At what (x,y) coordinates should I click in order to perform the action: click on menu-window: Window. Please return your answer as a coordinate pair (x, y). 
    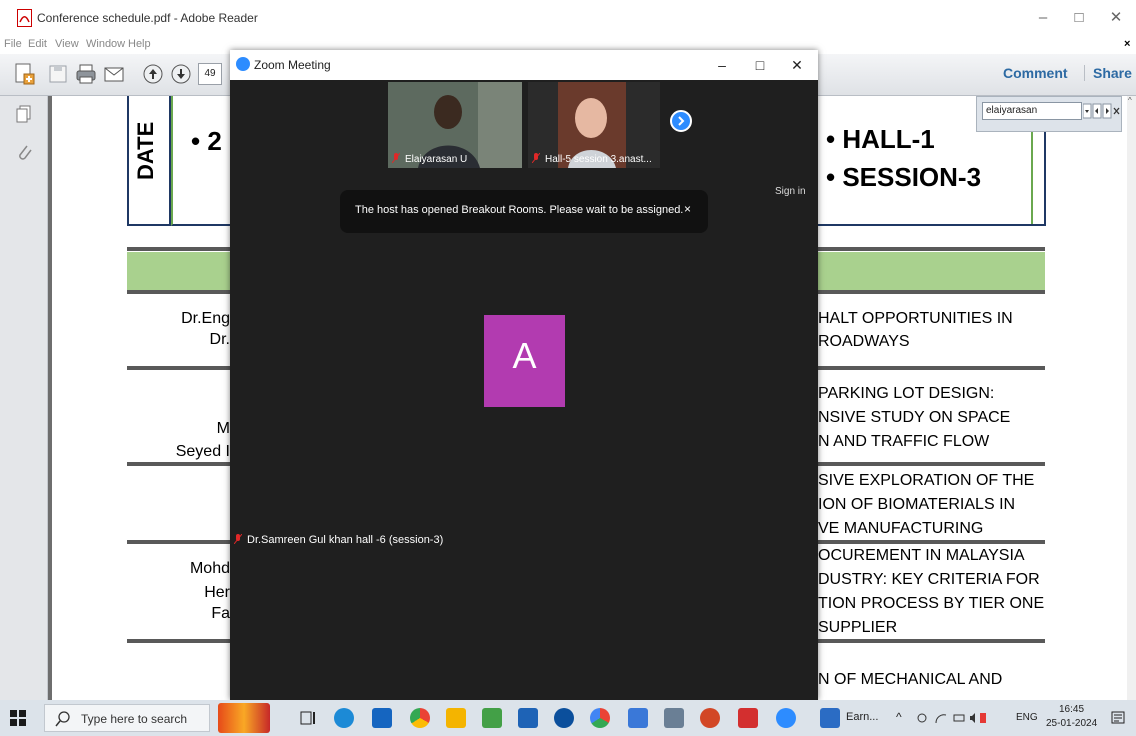
    Looking at the image, I should click on (105, 44).